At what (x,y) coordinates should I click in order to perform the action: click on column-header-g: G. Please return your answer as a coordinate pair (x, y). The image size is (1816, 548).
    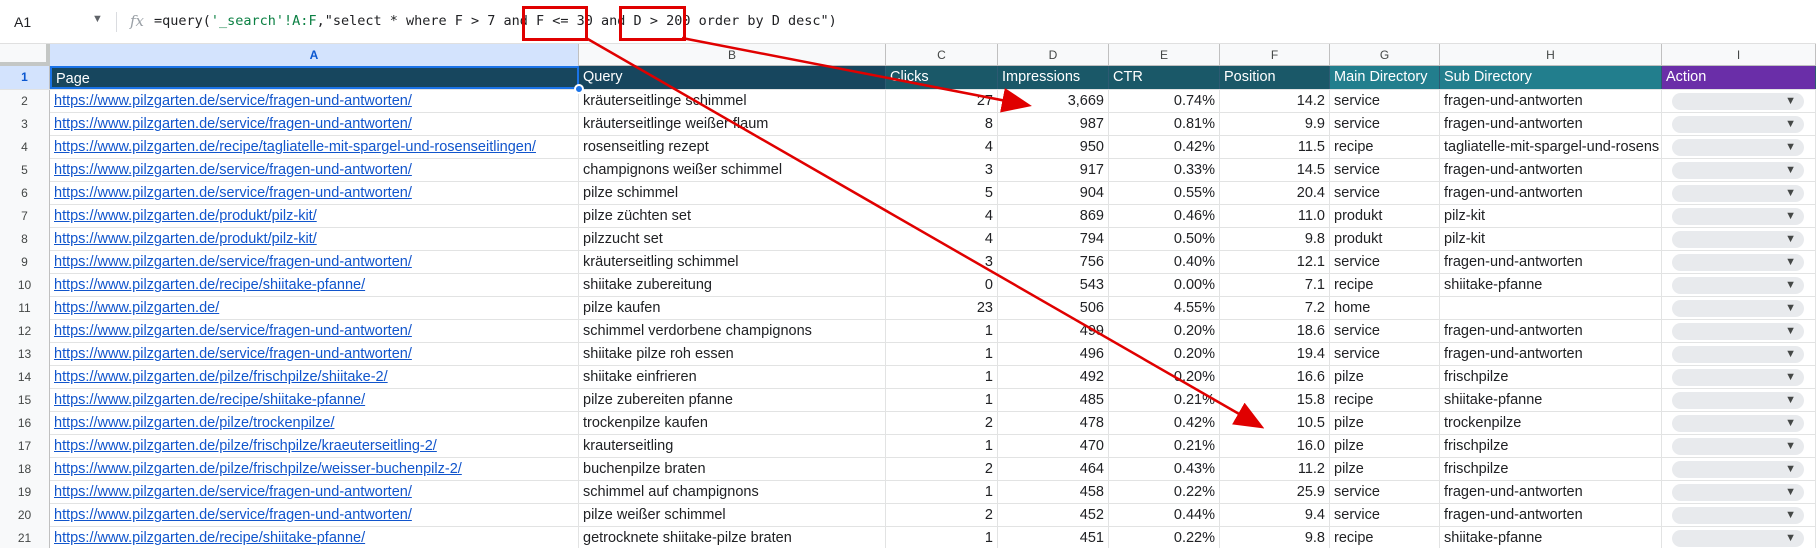
    Looking at the image, I should click on (1385, 55).